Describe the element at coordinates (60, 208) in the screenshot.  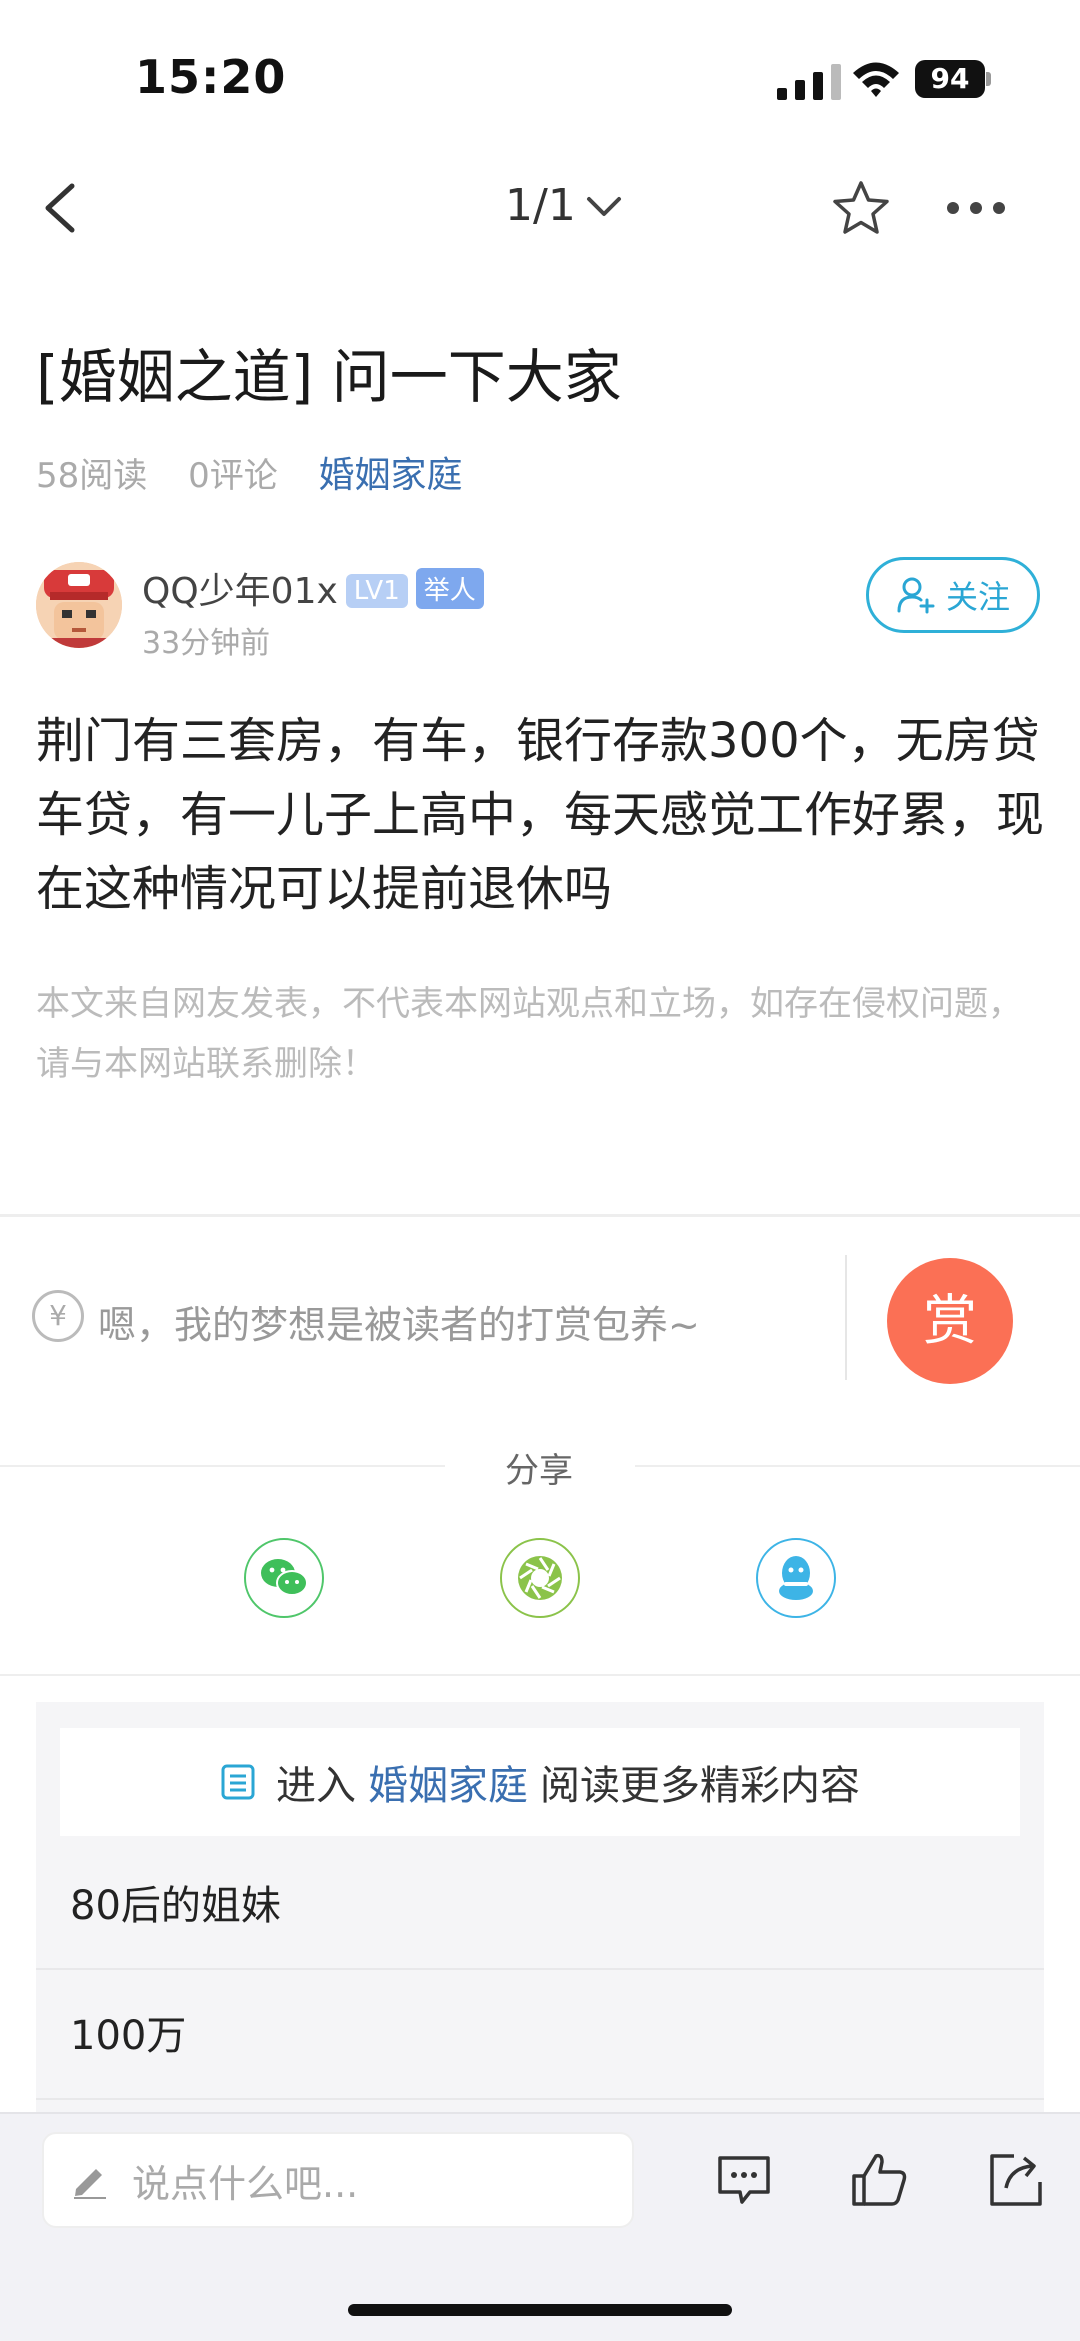
I see `back-arrow-icon` at that location.